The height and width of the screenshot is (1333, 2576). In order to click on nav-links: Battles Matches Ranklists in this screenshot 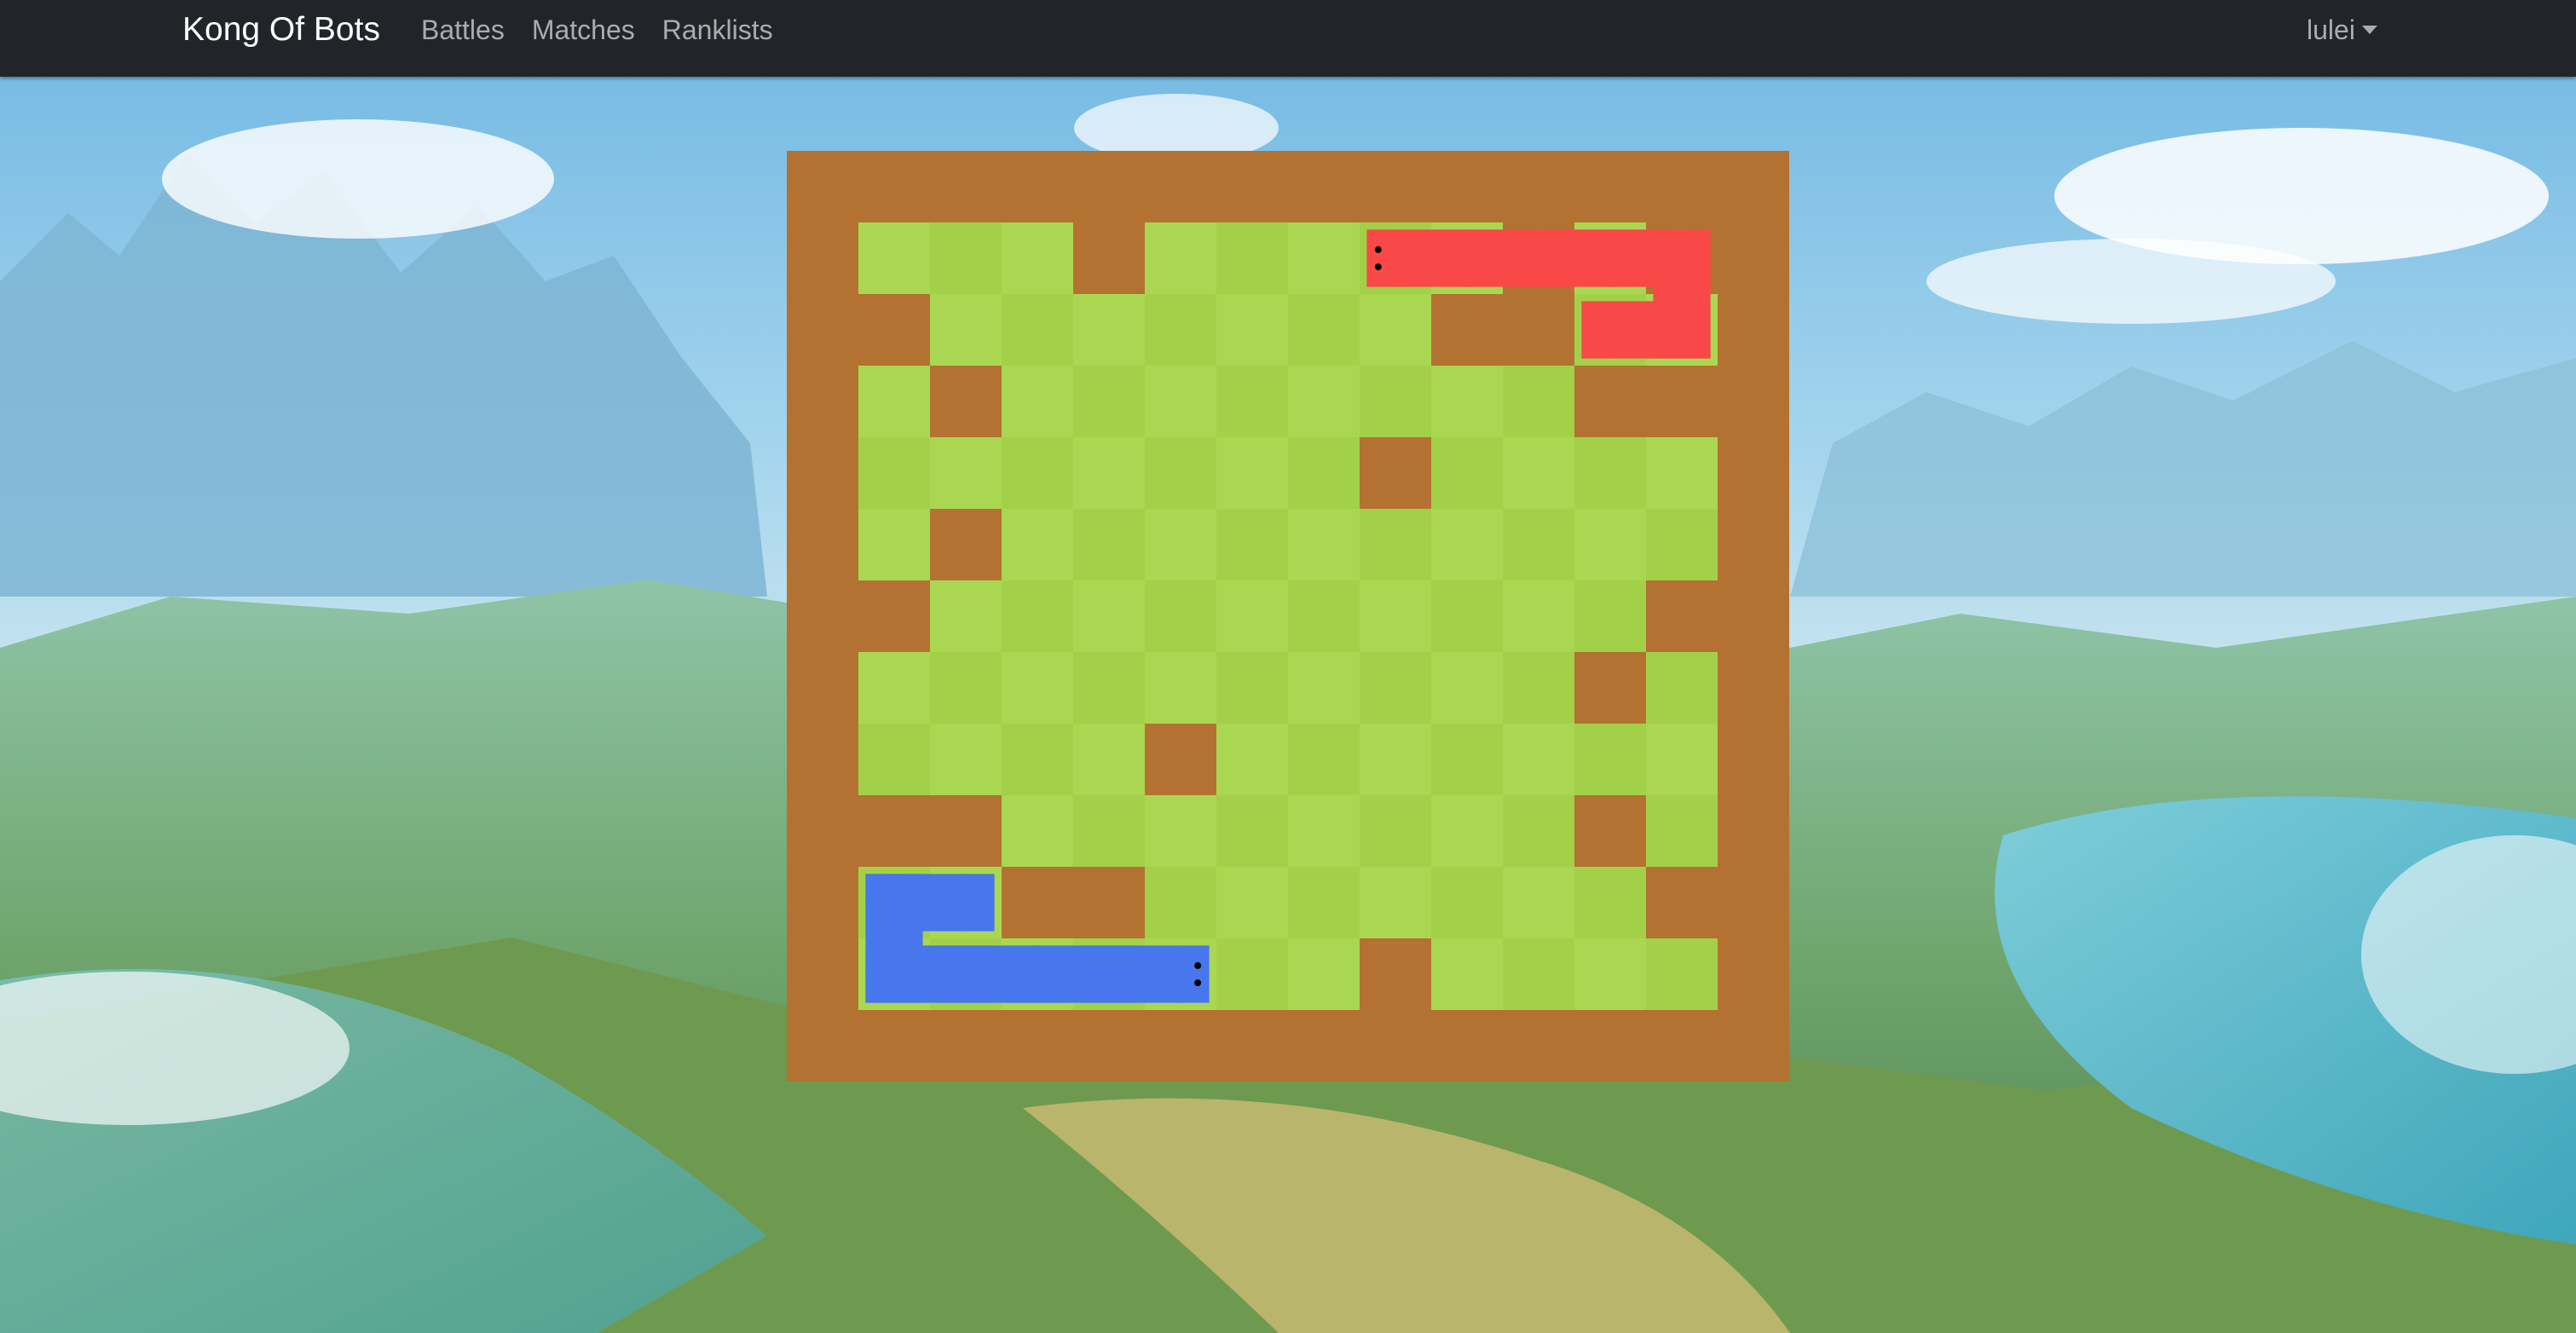, I will do `click(604, 30)`.